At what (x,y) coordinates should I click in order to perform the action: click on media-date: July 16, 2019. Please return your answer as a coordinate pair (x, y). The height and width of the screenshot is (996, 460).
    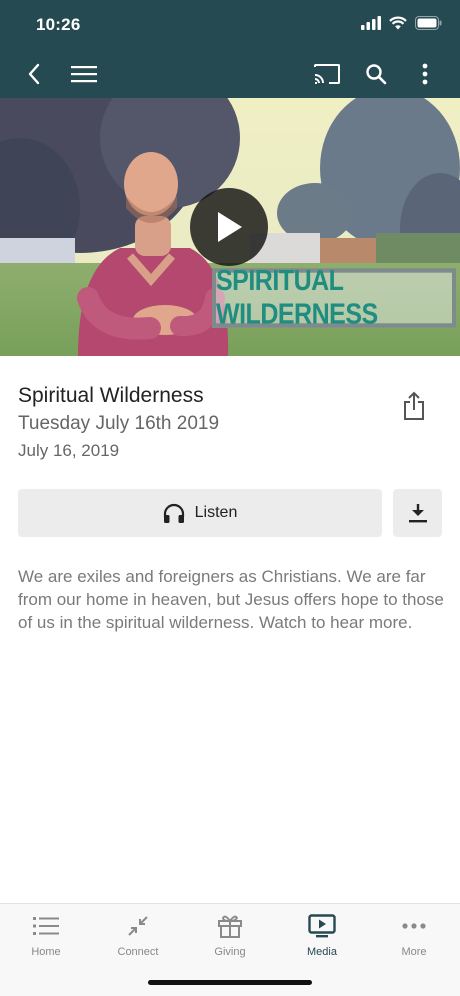
    Looking at the image, I should click on (69, 450).